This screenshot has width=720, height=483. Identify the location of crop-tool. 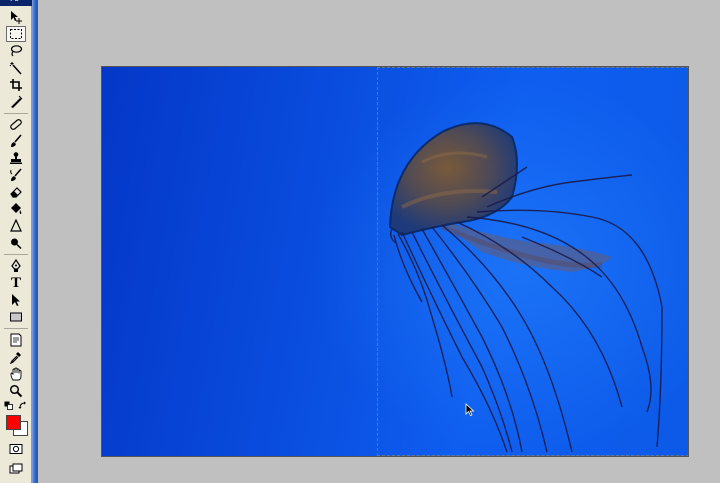
(16, 85).